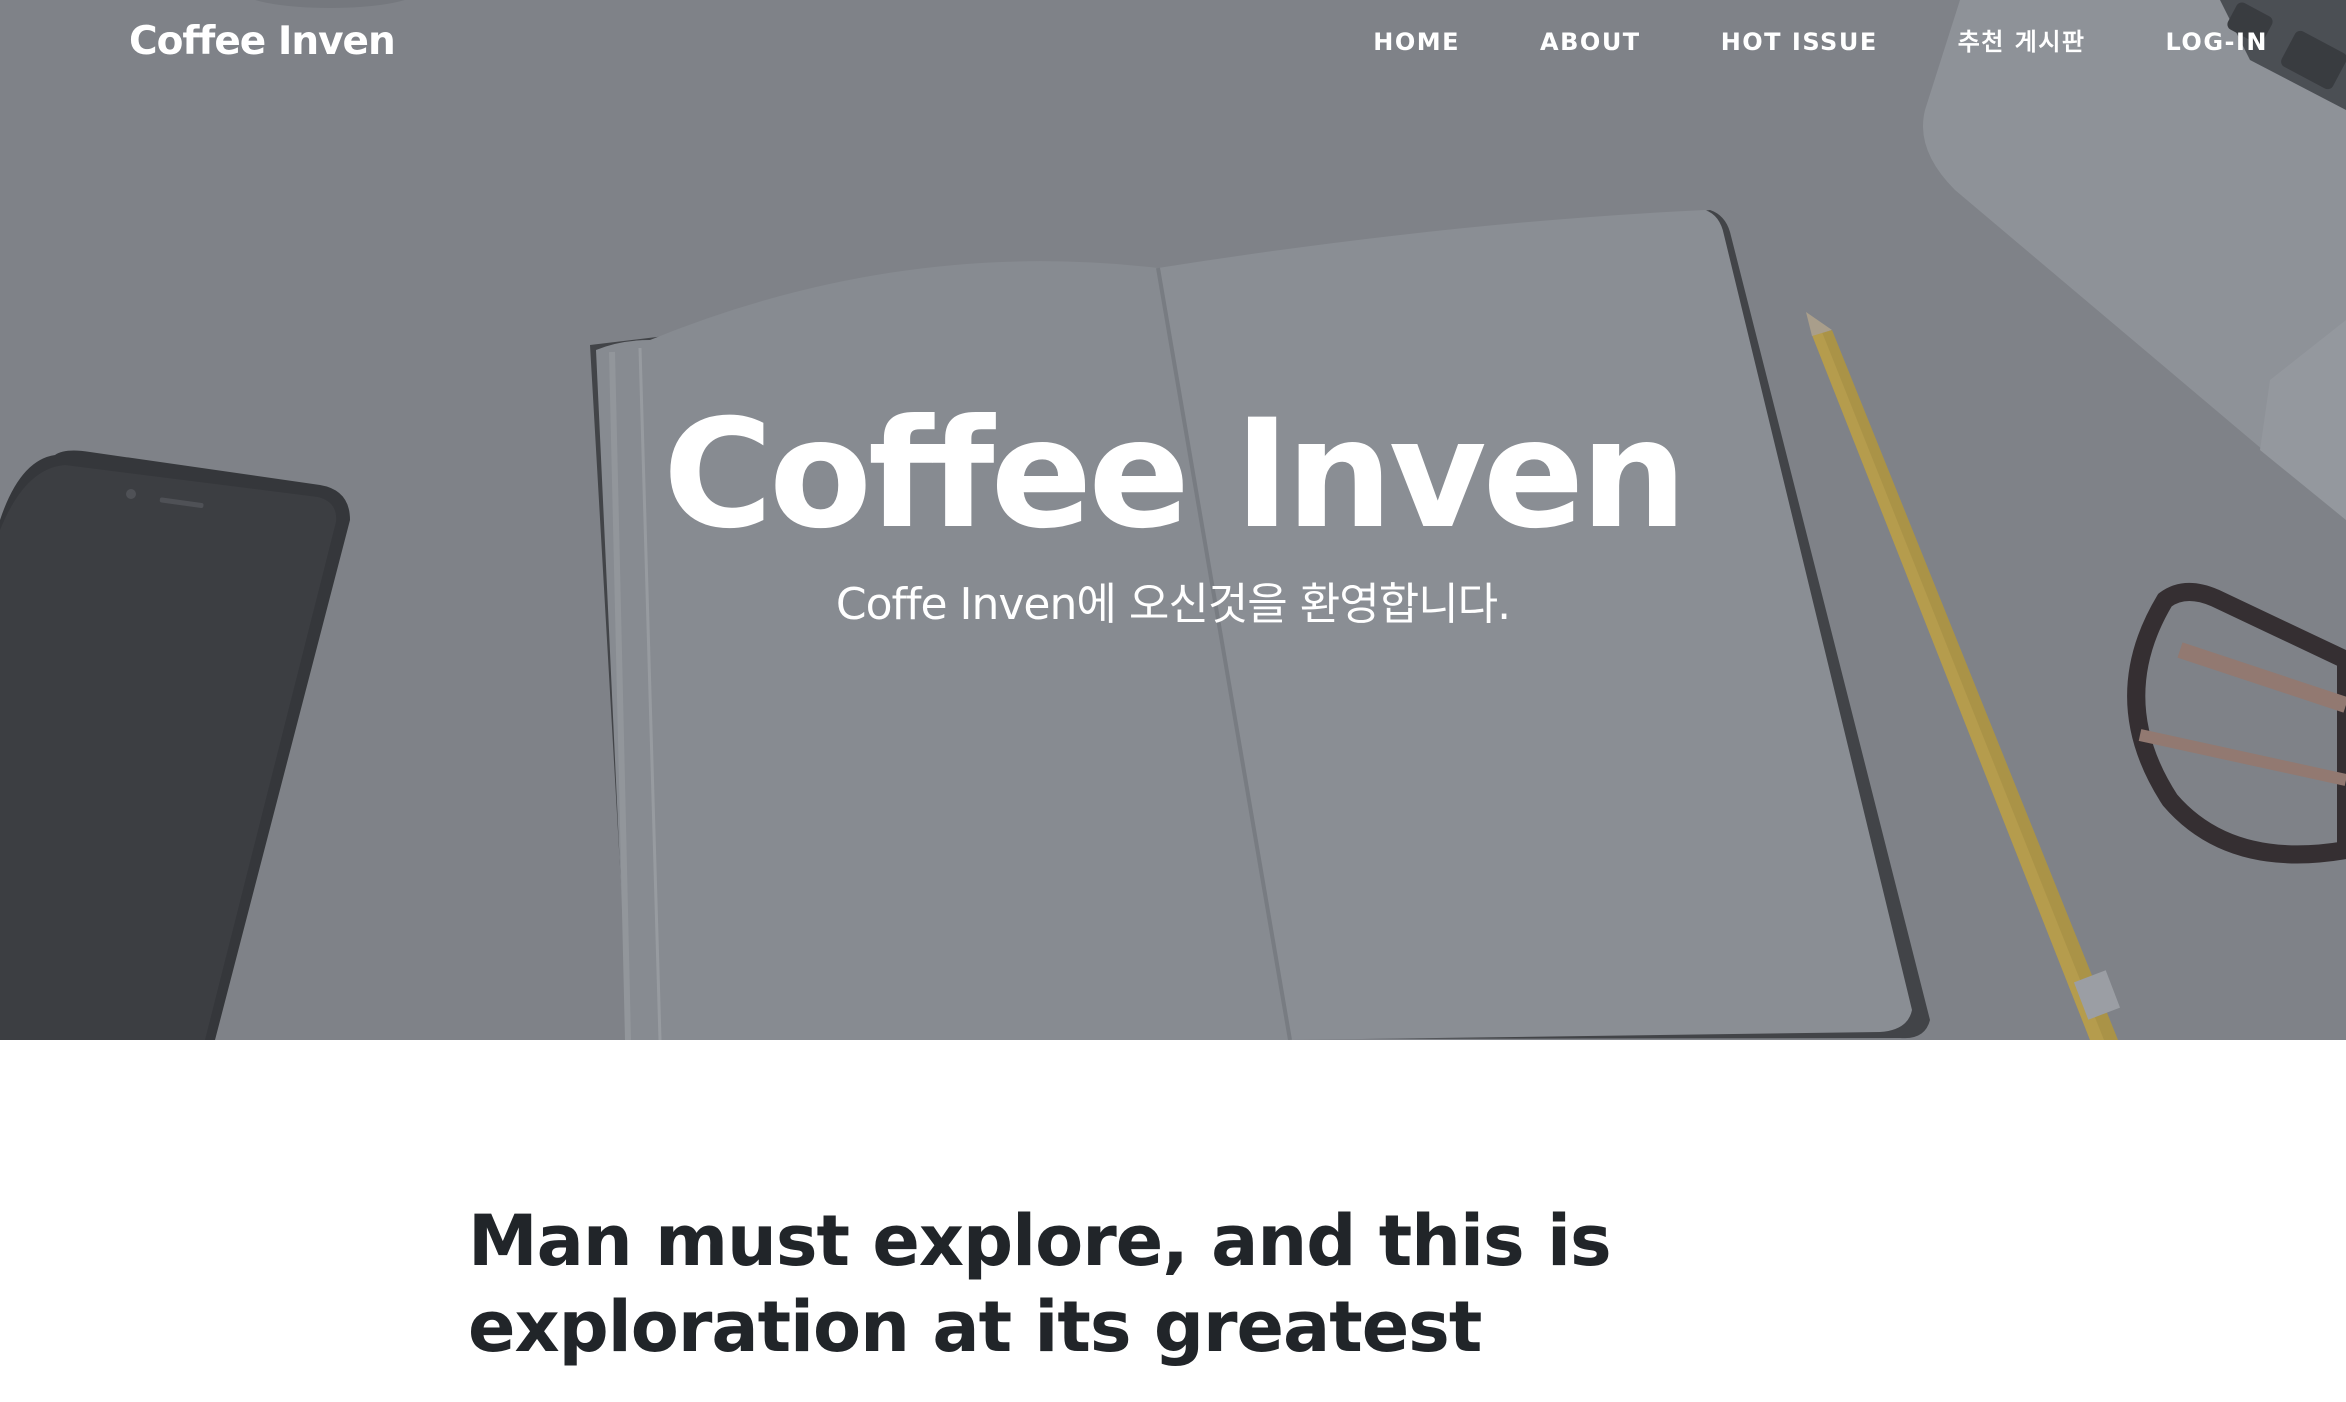 The image size is (2346, 1402). What do you see at coordinates (1799, 42) in the screenshot?
I see `nav-item-hot-issue: HOT ISSUE` at bounding box center [1799, 42].